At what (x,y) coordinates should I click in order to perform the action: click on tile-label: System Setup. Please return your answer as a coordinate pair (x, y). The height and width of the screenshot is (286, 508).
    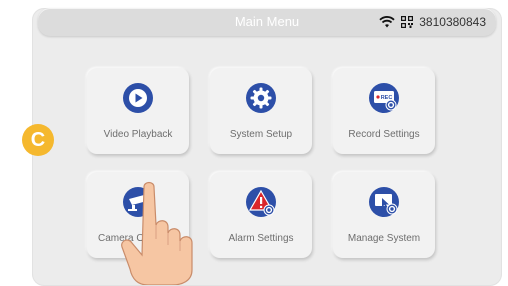
    Looking at the image, I should click on (261, 134).